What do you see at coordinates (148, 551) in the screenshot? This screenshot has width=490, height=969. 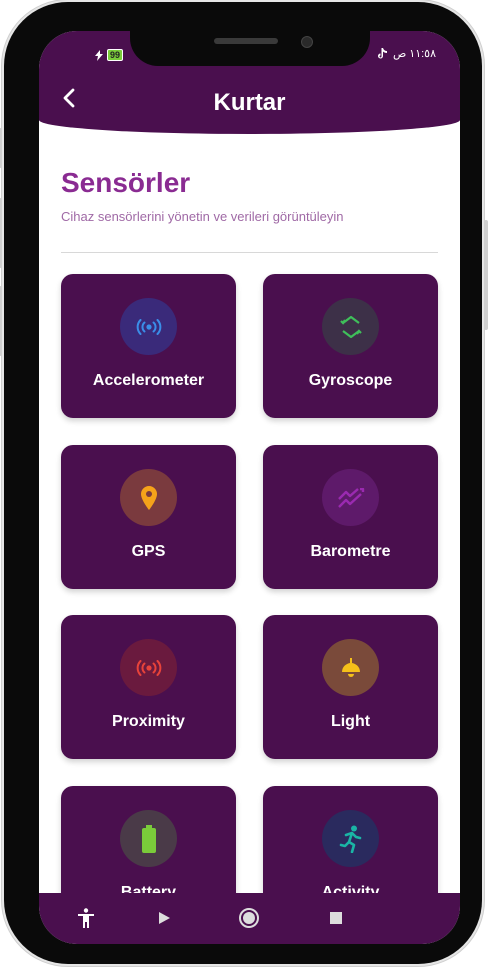 I see `sensor-label: GPS` at bounding box center [148, 551].